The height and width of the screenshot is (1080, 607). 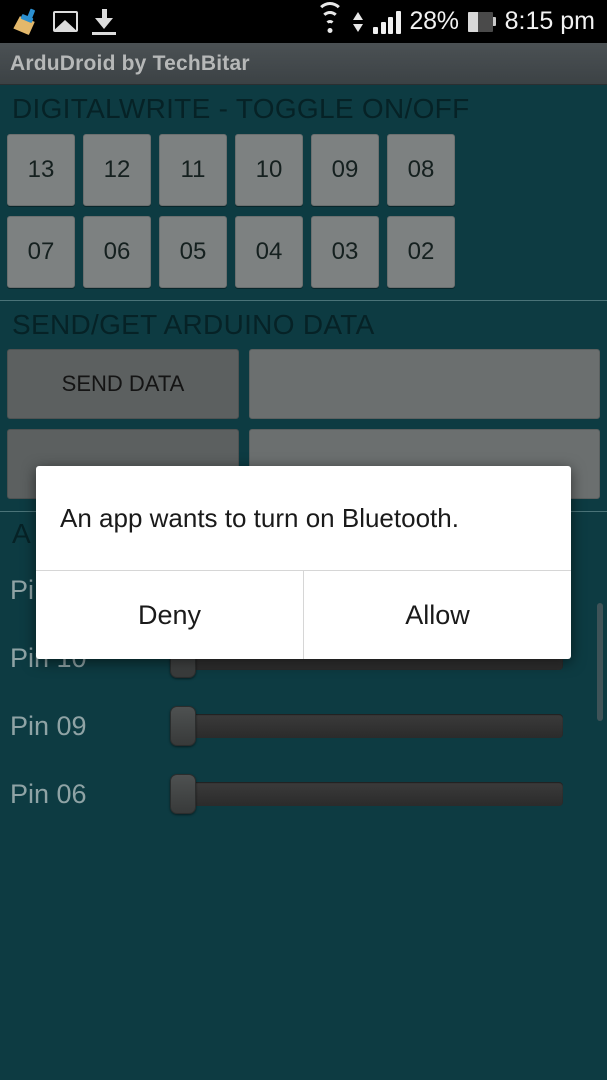 I want to click on deny-button: Deny, so click(x=169, y=615).